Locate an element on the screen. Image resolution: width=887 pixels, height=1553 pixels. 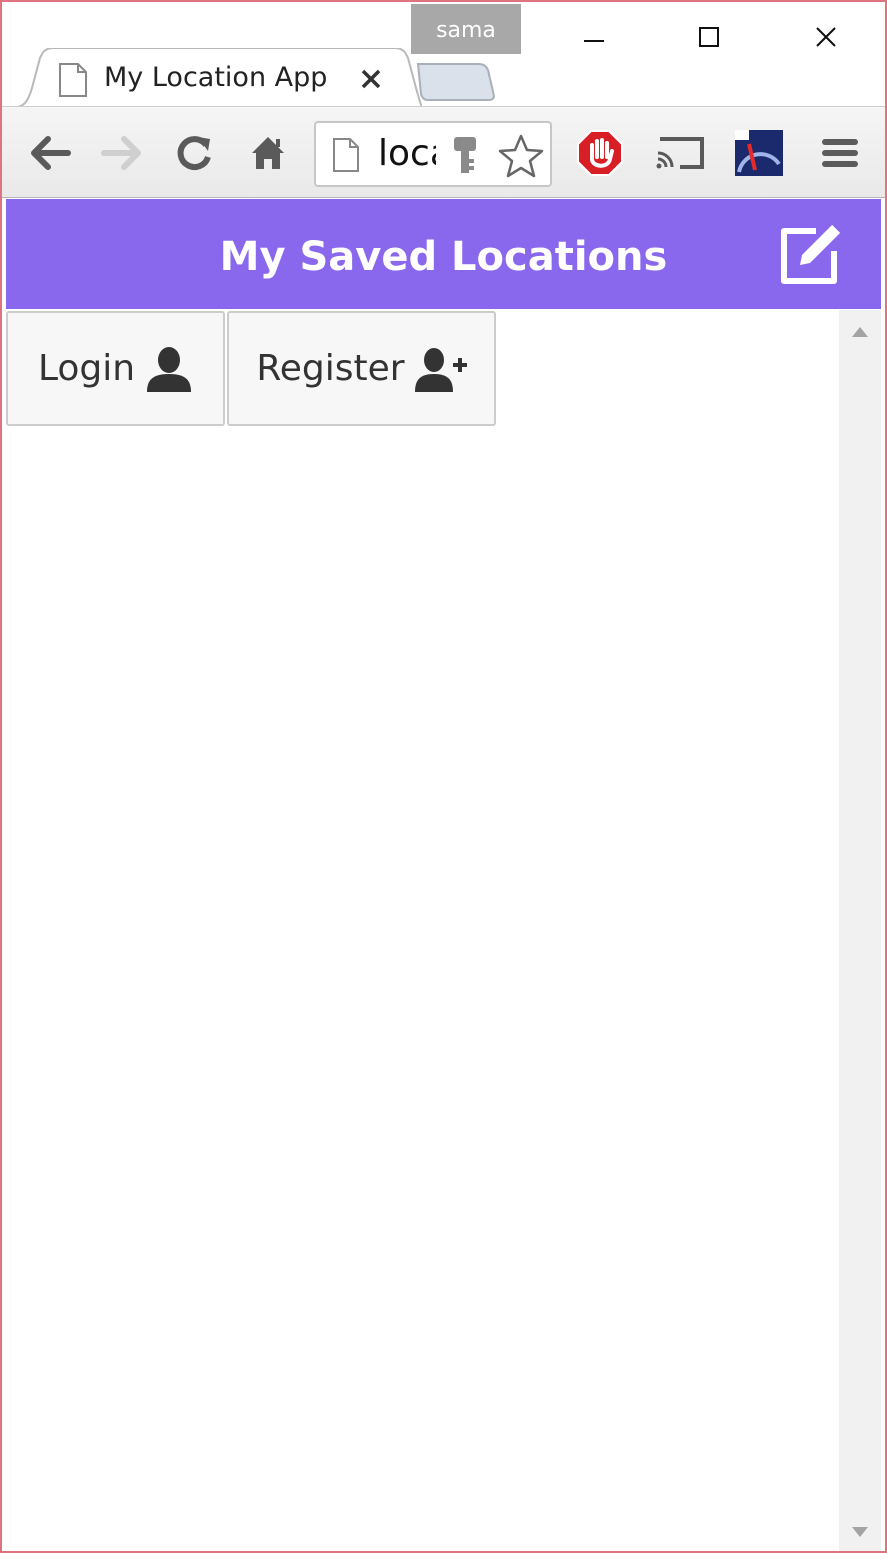
close-window-button is located at coordinates (826, 37).